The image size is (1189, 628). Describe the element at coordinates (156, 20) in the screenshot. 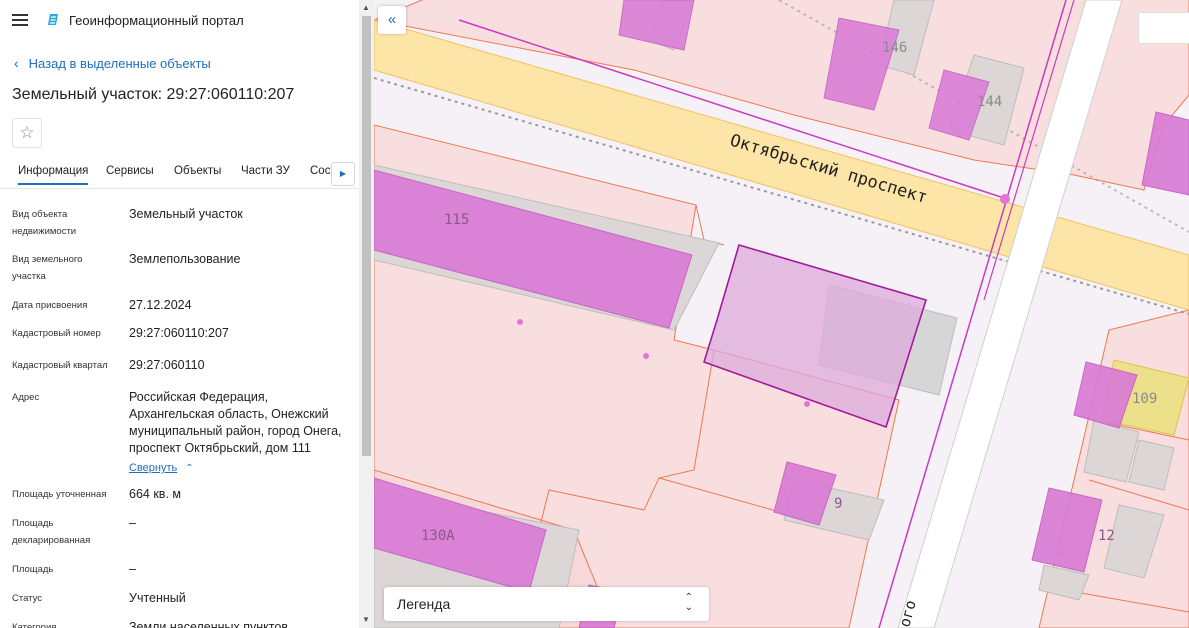

I see `app-title: Геоинформационный портал` at that location.